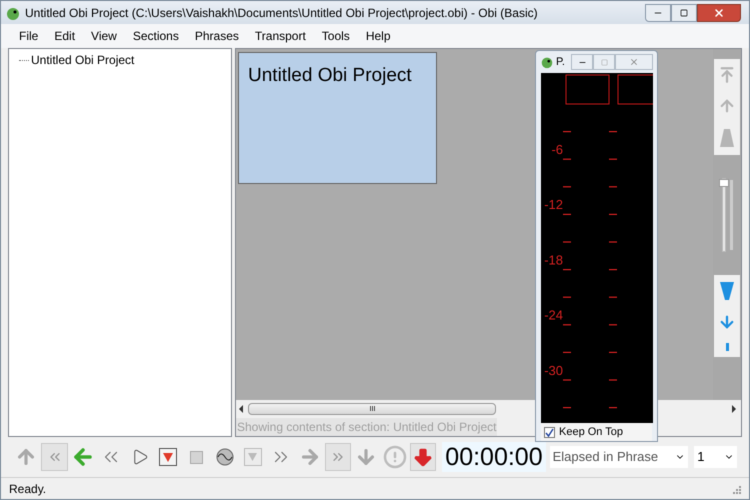  I want to click on scale-label: -12, so click(553, 204).